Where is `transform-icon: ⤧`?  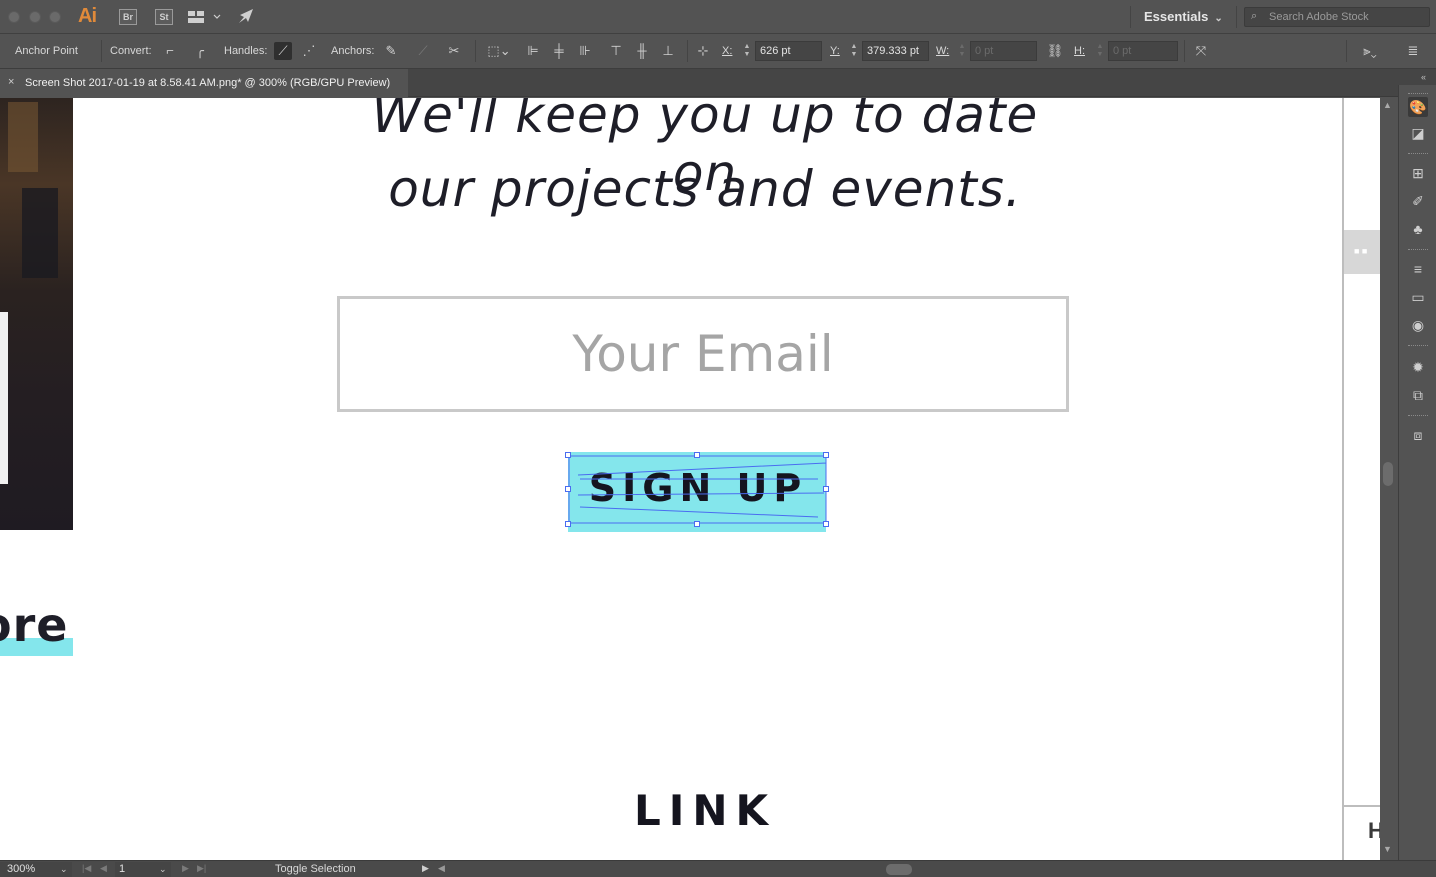 transform-icon: ⤧ is located at coordinates (1201, 51).